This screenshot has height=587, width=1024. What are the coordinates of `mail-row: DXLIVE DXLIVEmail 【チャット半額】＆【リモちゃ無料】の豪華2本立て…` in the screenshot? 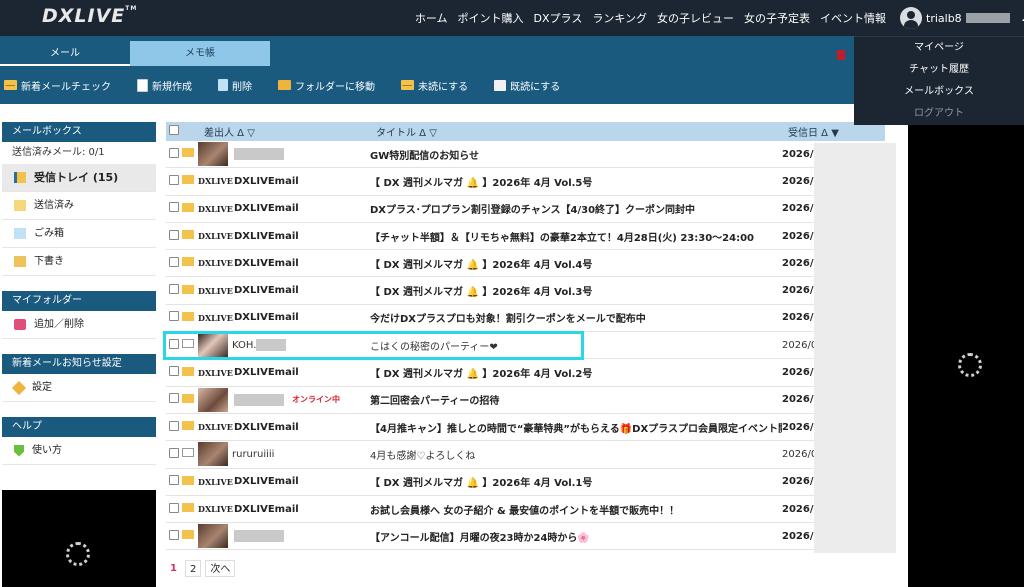 It's located at (525, 237).